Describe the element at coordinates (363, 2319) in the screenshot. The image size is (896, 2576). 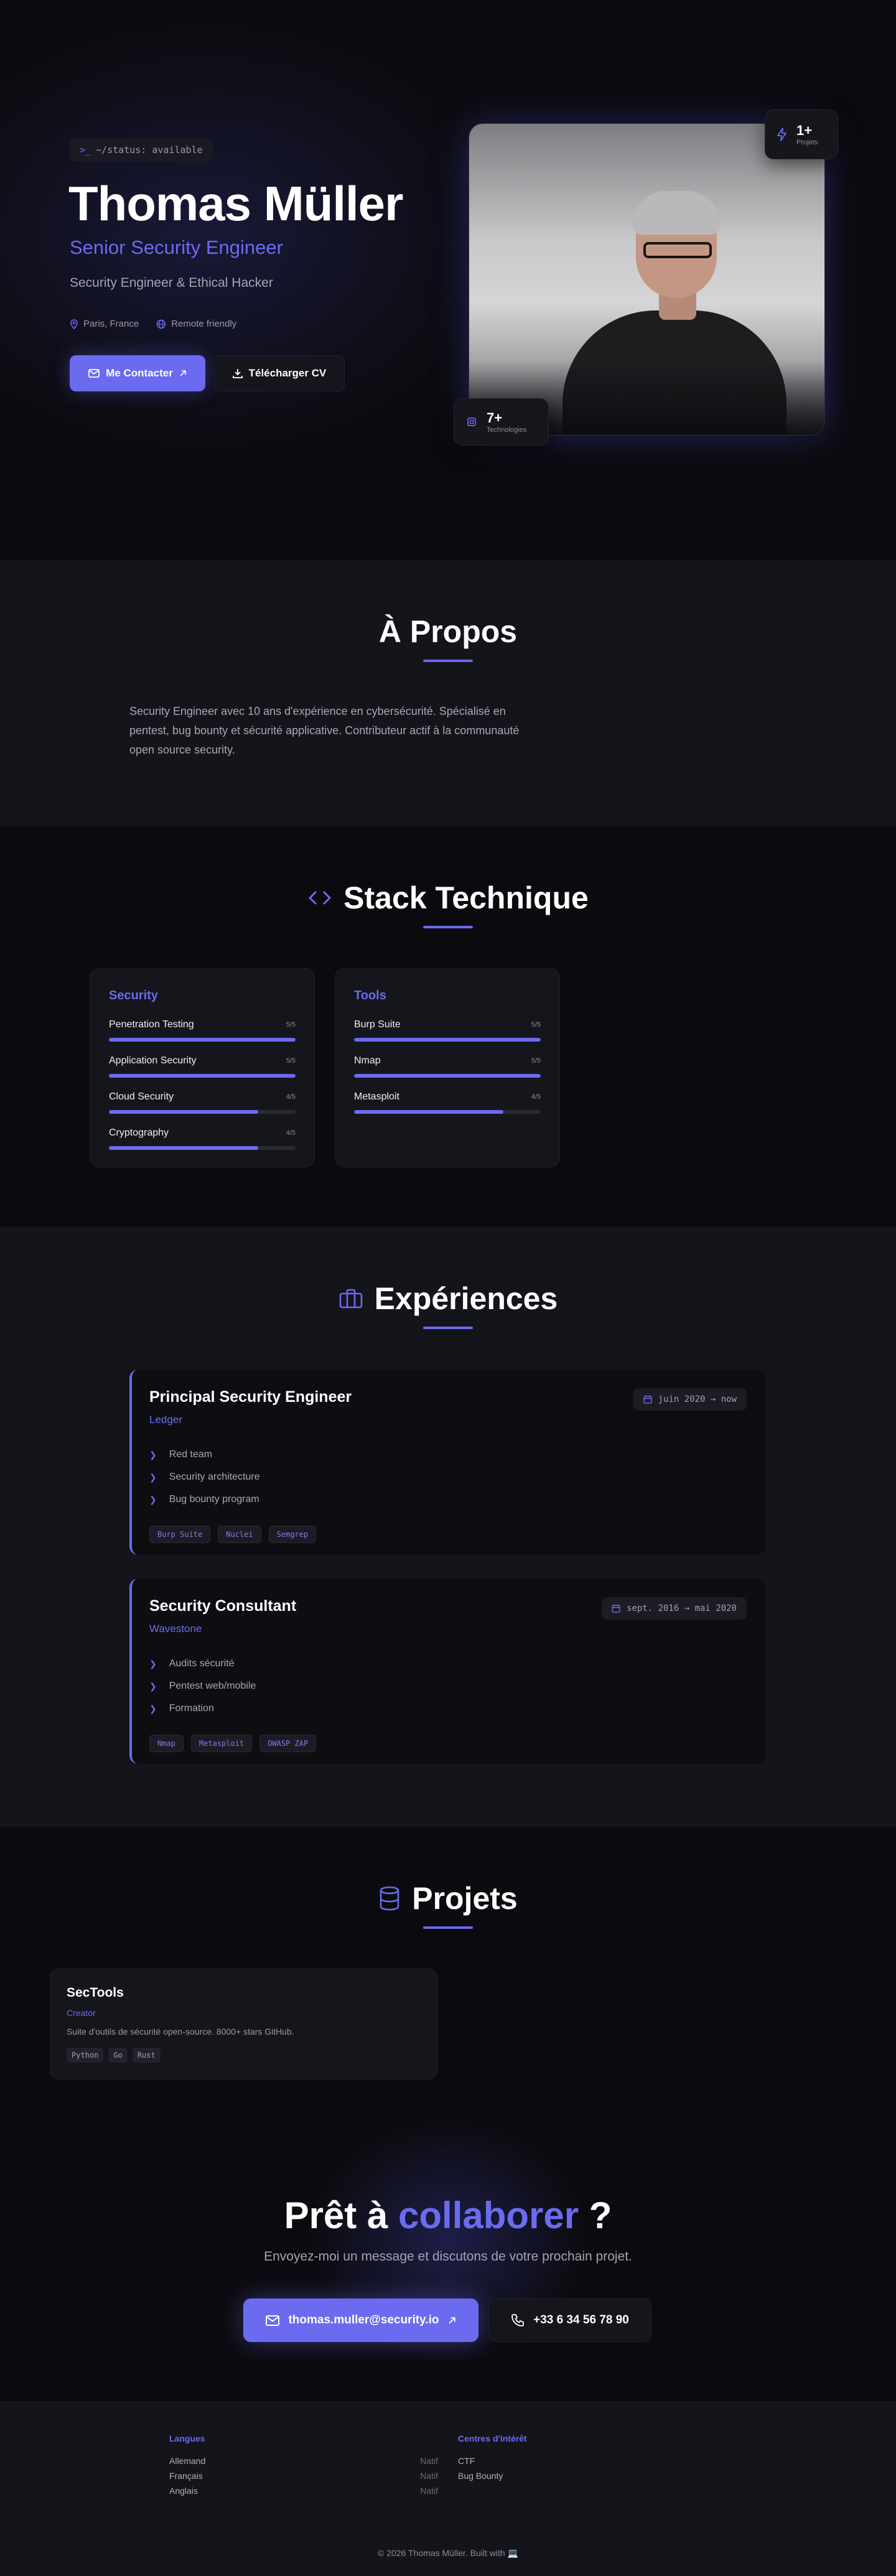
I see `email-text: thomas.muller@security.io` at that location.